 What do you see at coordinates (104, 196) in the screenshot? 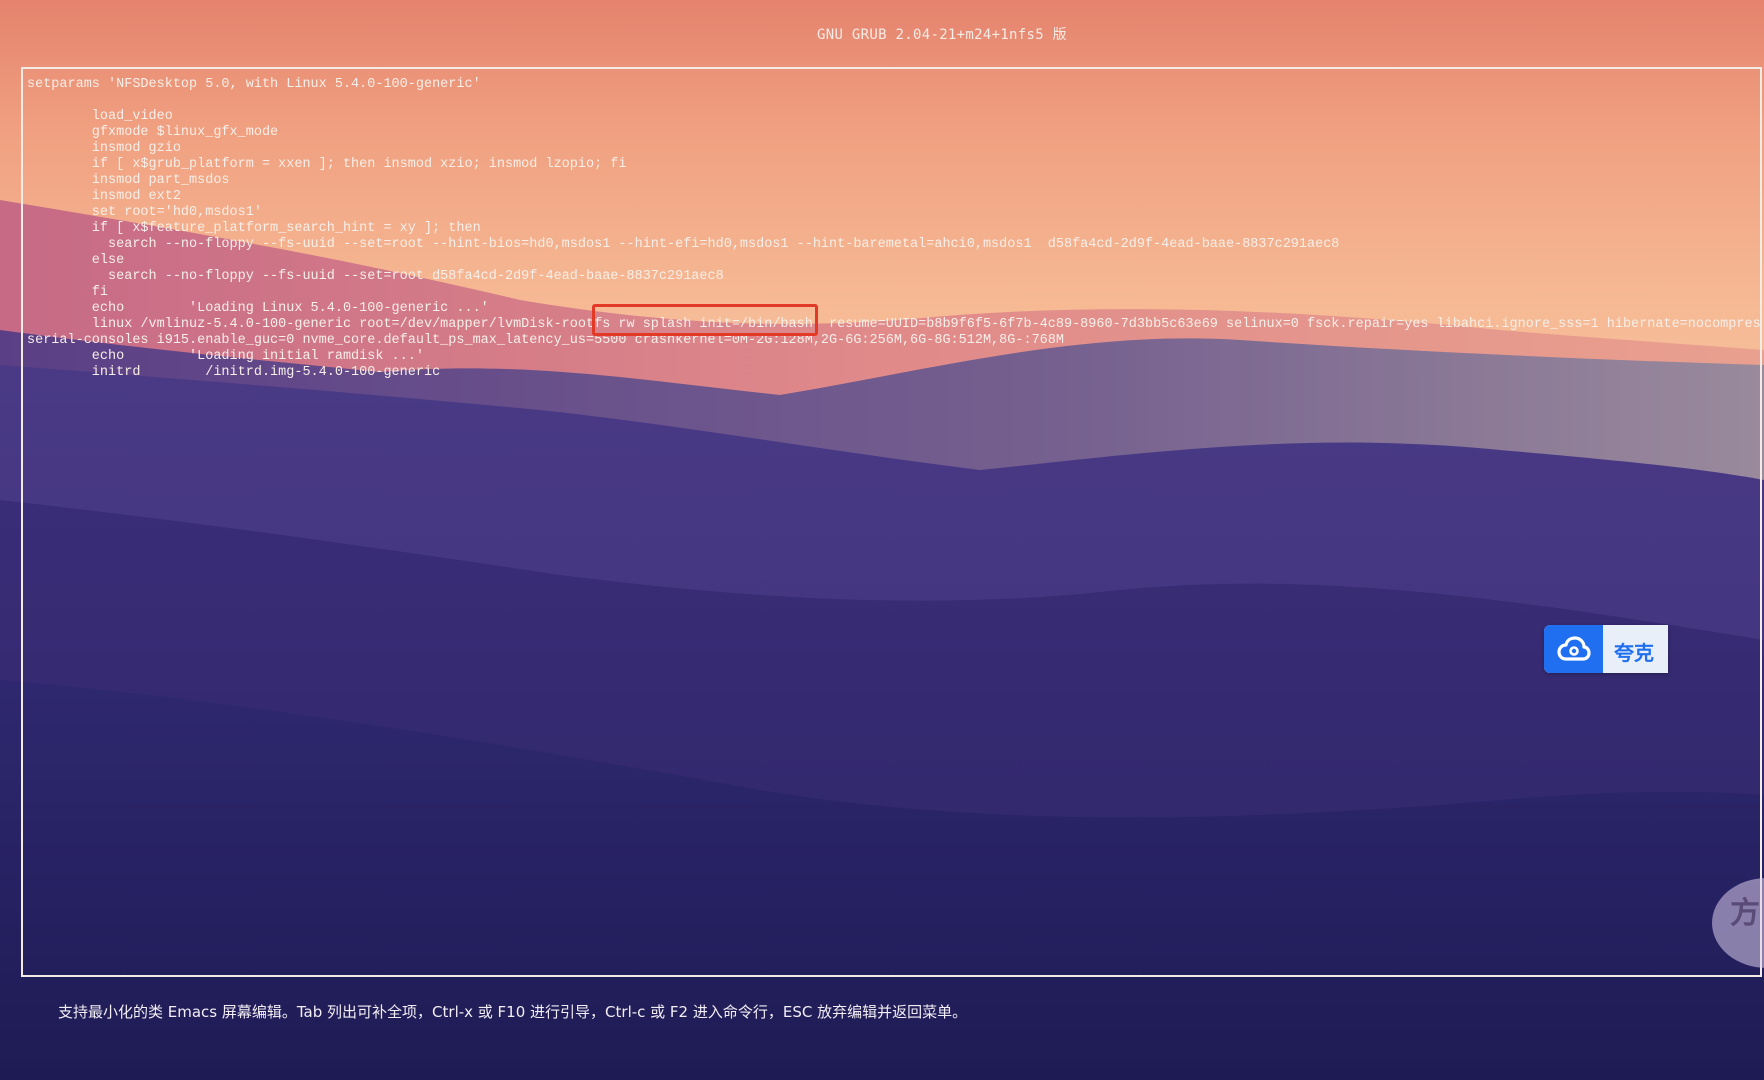
I see `code-line: insmod ext2` at bounding box center [104, 196].